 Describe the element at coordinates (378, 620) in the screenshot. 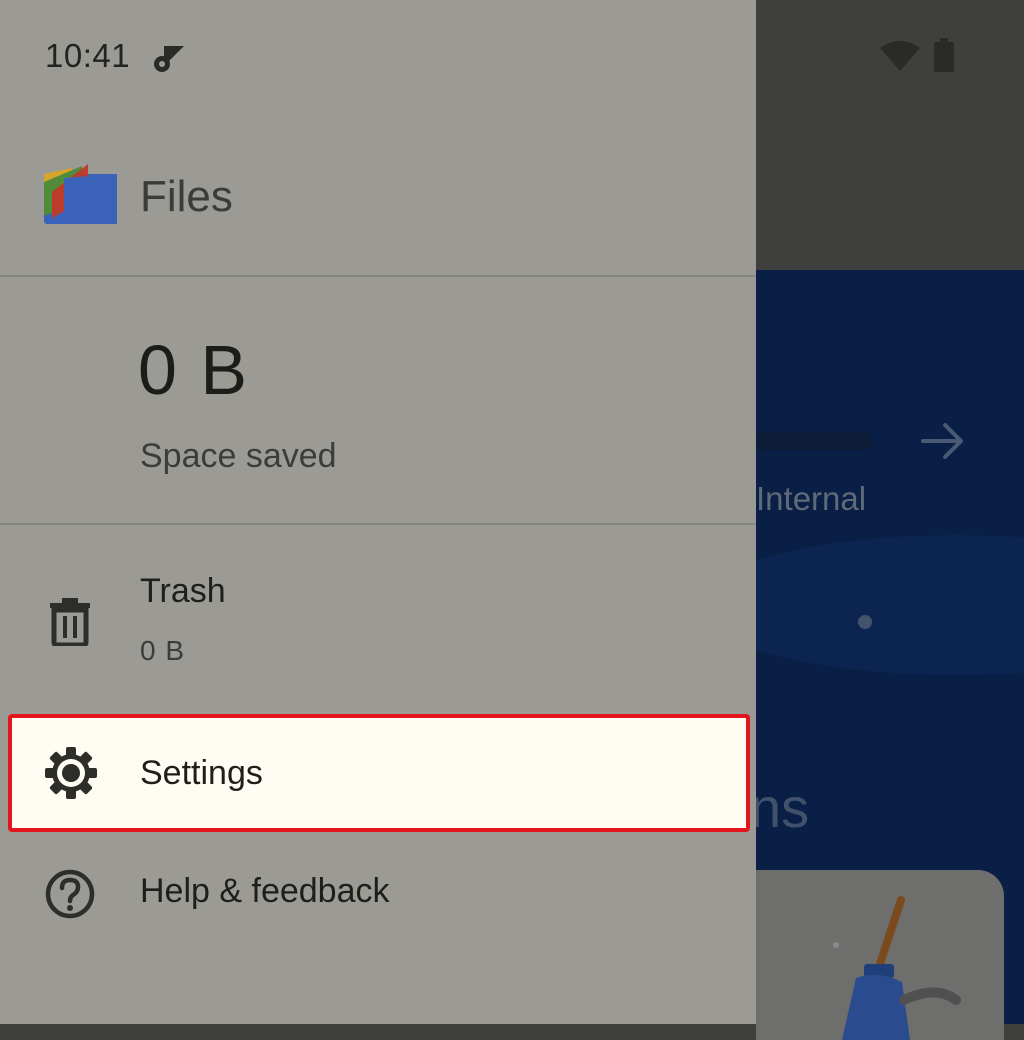

I see `trash-item: Trash 0 B` at that location.